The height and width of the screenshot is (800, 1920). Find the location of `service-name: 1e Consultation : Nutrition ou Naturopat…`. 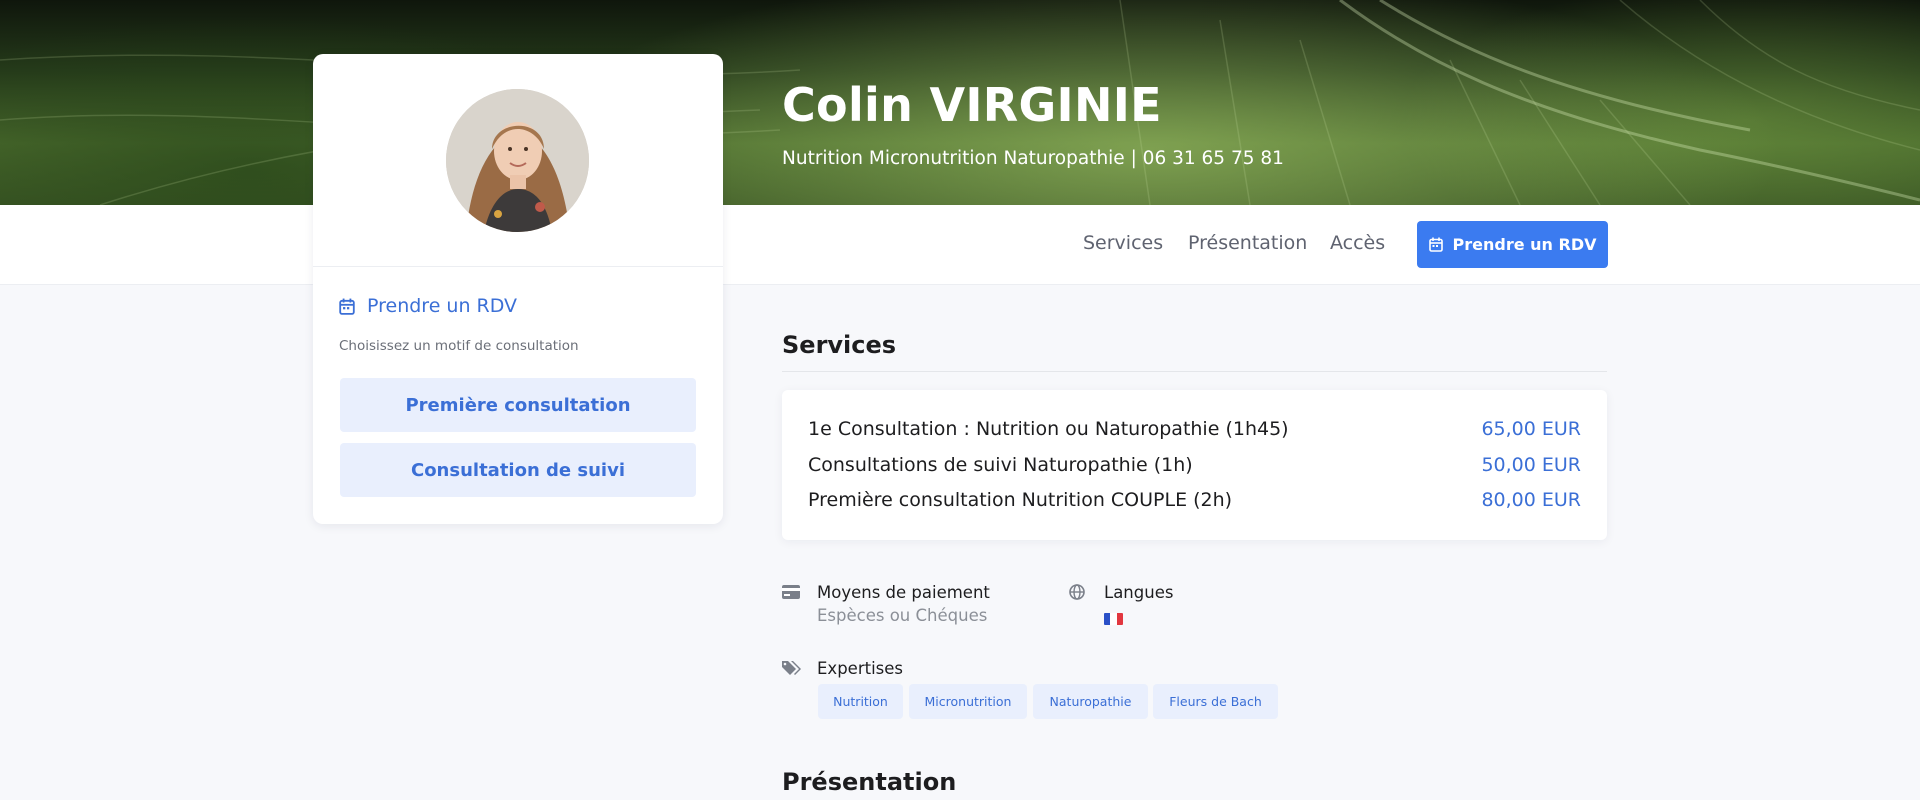

service-name: 1e Consultation : Nutrition ou Naturopat… is located at coordinates (1048, 429).